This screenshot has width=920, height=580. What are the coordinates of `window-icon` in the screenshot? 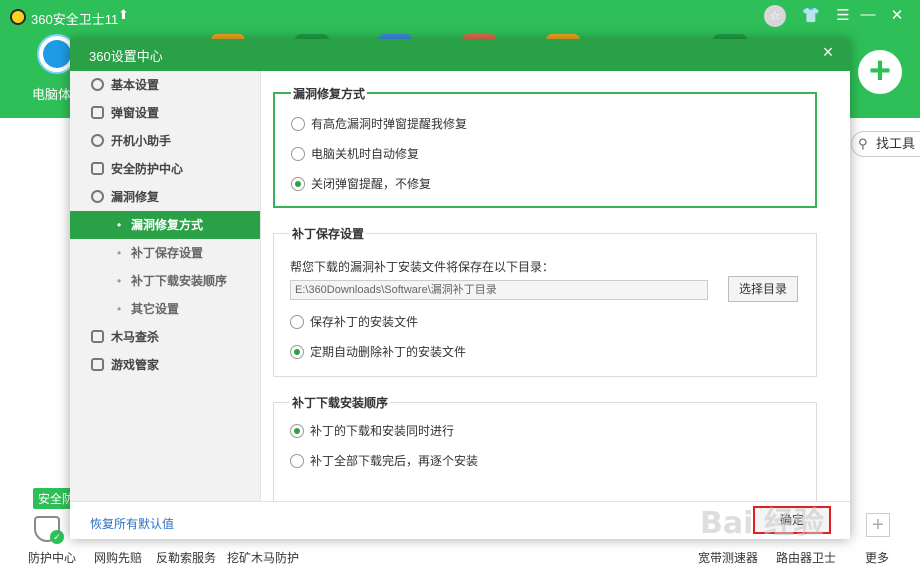 It's located at (97, 112).